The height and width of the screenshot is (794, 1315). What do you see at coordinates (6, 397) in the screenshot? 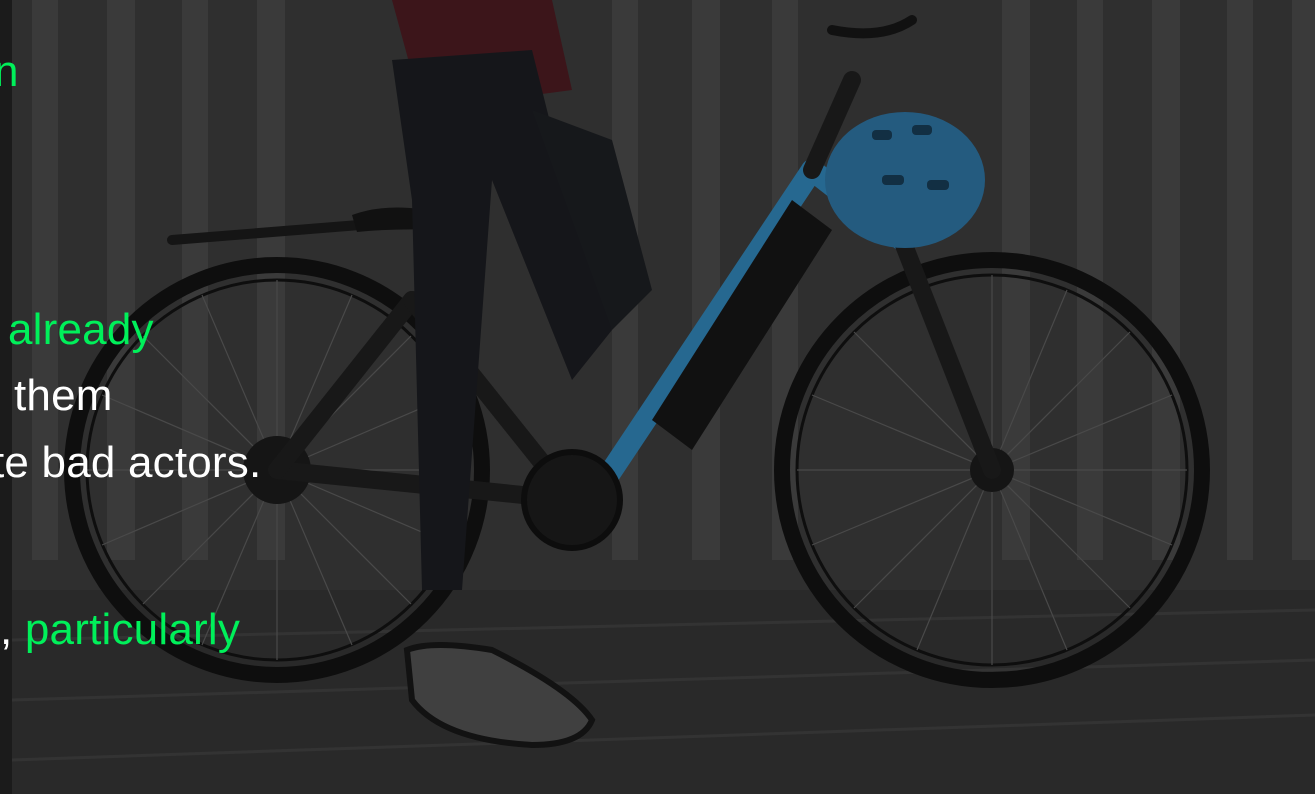
I see `slide-left-edge` at bounding box center [6, 397].